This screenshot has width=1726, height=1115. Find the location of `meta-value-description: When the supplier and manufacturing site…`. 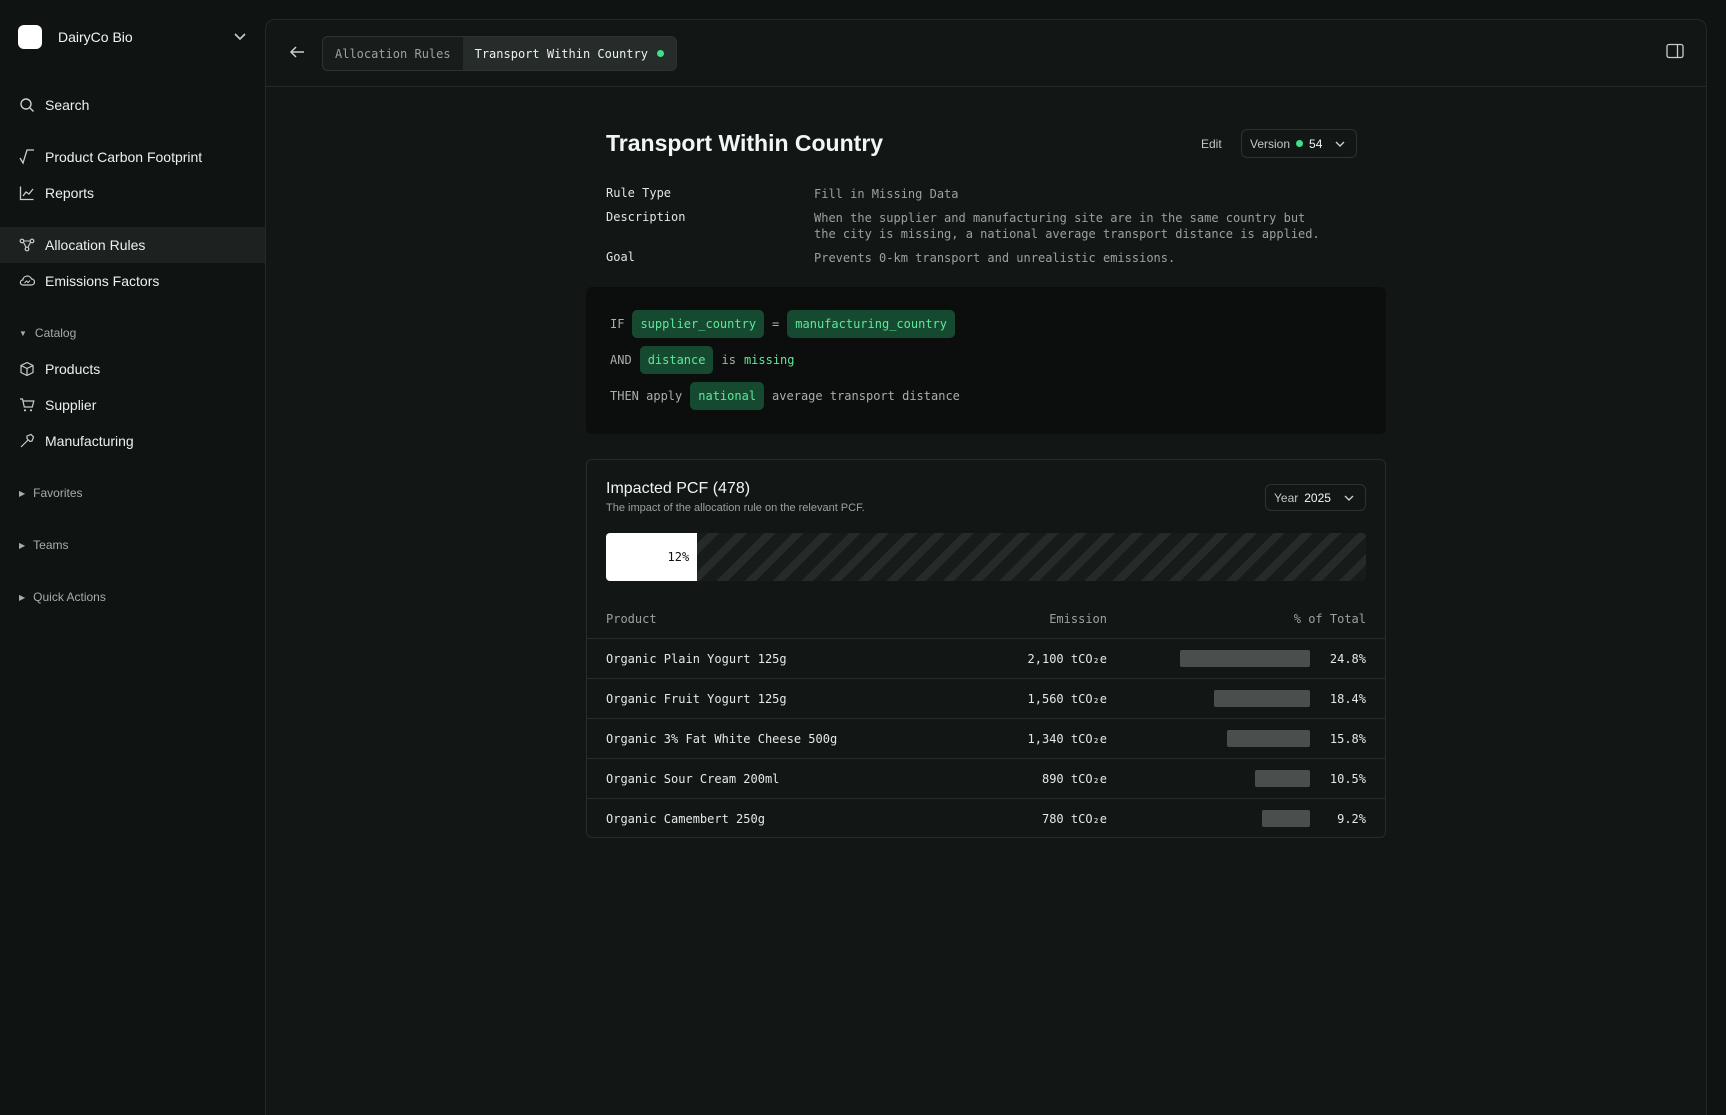

meta-value-description: When the supplier and manufacturing site… is located at coordinates (1067, 226).